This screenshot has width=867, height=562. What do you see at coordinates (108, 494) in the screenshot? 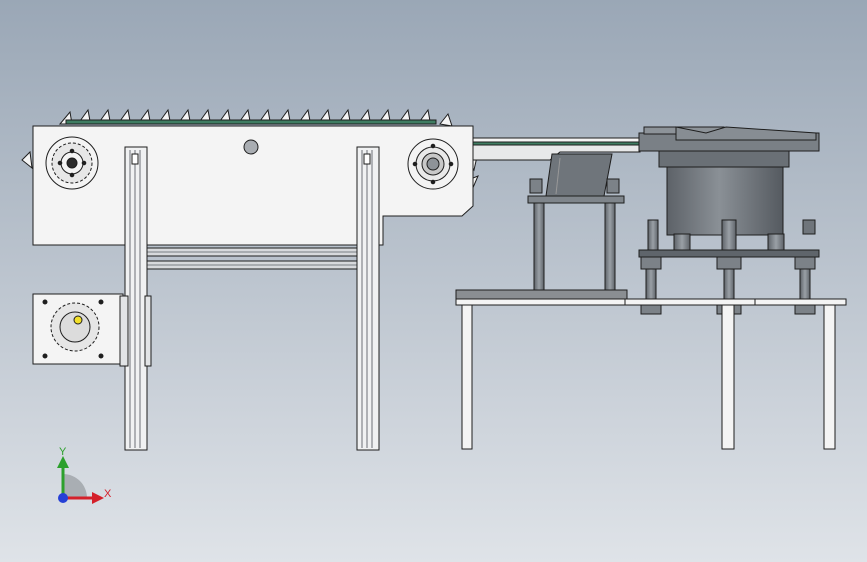
I see `triad-x-label: X` at bounding box center [108, 494].